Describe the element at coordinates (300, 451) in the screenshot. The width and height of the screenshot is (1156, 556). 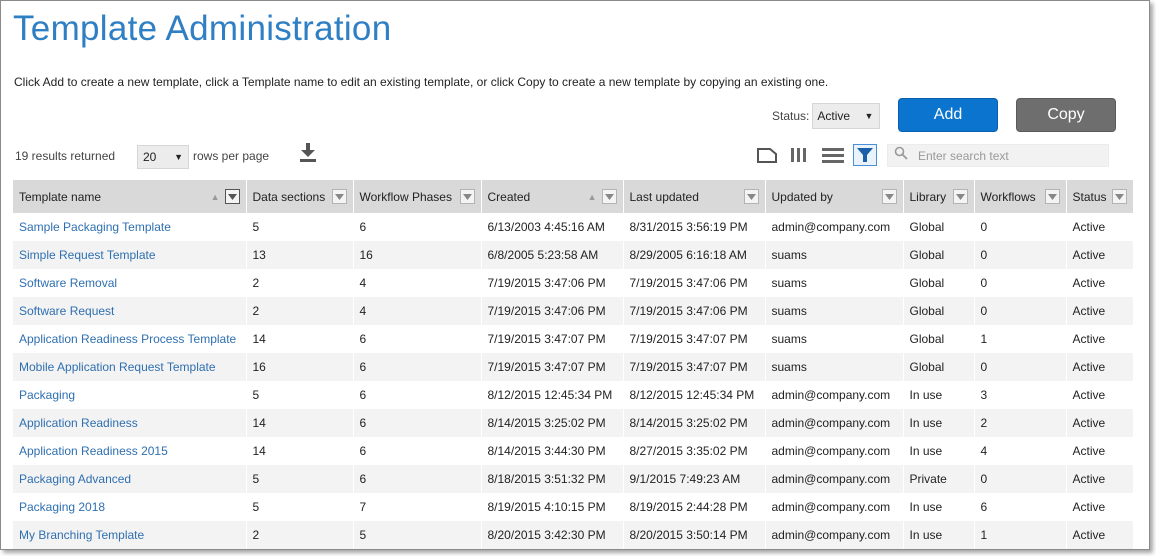
I see `cell-data-sections: 14` at that location.